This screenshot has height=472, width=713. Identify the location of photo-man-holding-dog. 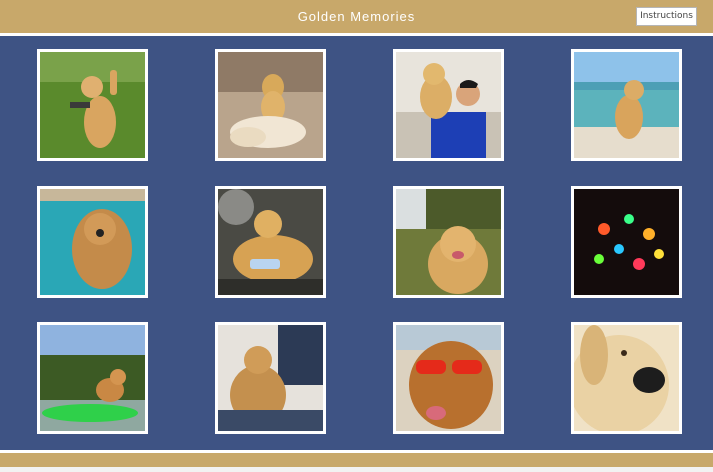
(448, 105).